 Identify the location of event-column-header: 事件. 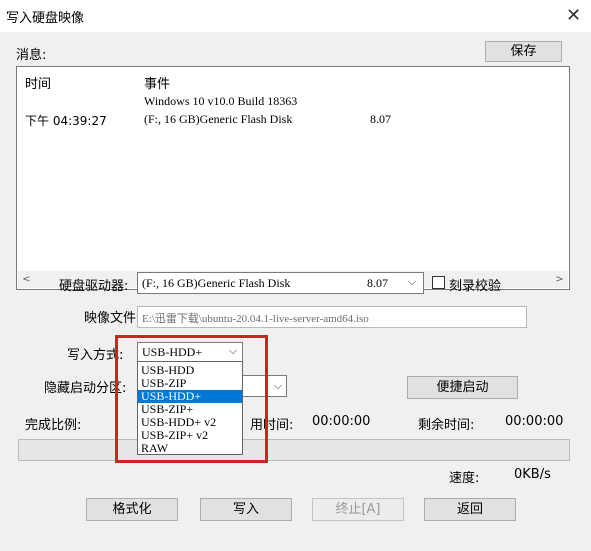
(157, 84).